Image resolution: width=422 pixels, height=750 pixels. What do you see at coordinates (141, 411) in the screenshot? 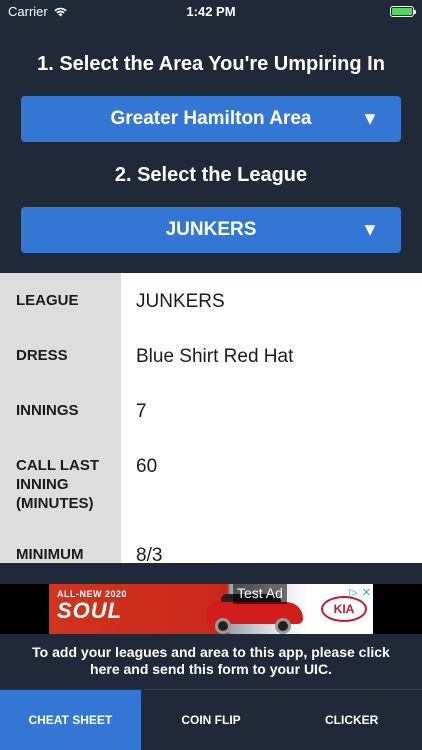
I see `row-value: 7` at bounding box center [141, 411].